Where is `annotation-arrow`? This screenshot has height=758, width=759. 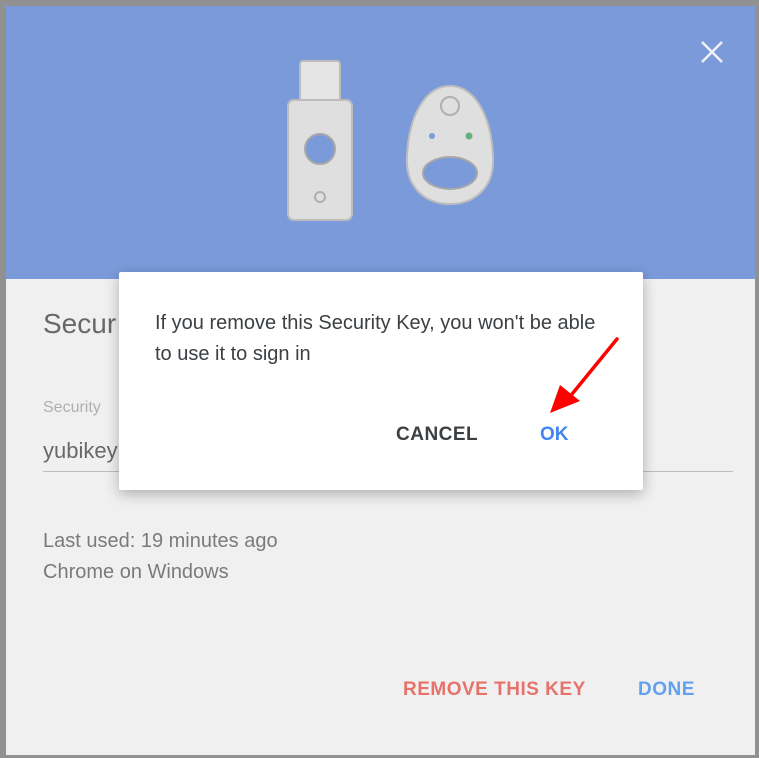
annotation-arrow is located at coordinates (584, 375).